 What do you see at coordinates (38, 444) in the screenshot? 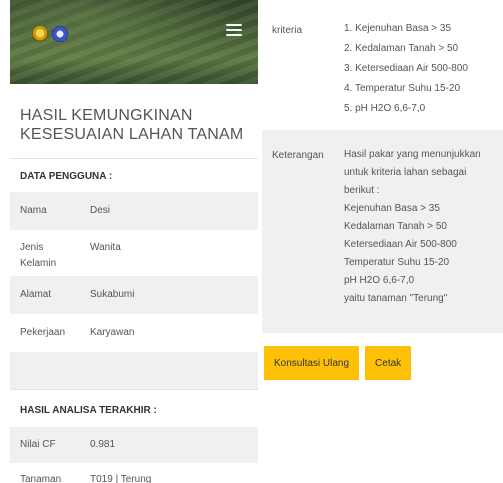
I see `row-label: Nilai CF` at bounding box center [38, 444].